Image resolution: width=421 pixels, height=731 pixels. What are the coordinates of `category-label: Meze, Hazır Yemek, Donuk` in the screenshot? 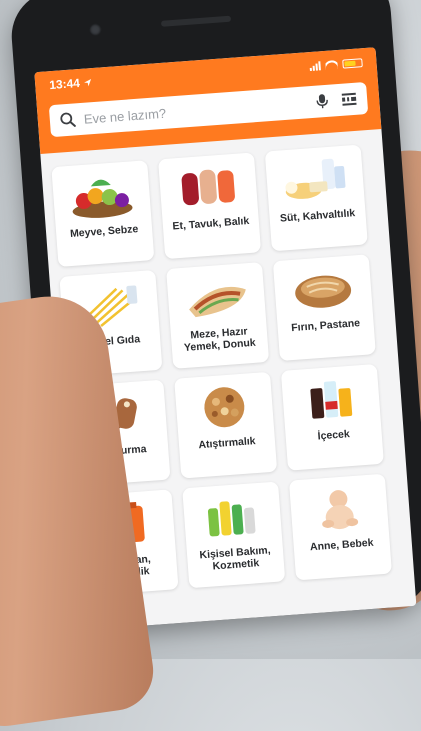 It's located at (219, 339).